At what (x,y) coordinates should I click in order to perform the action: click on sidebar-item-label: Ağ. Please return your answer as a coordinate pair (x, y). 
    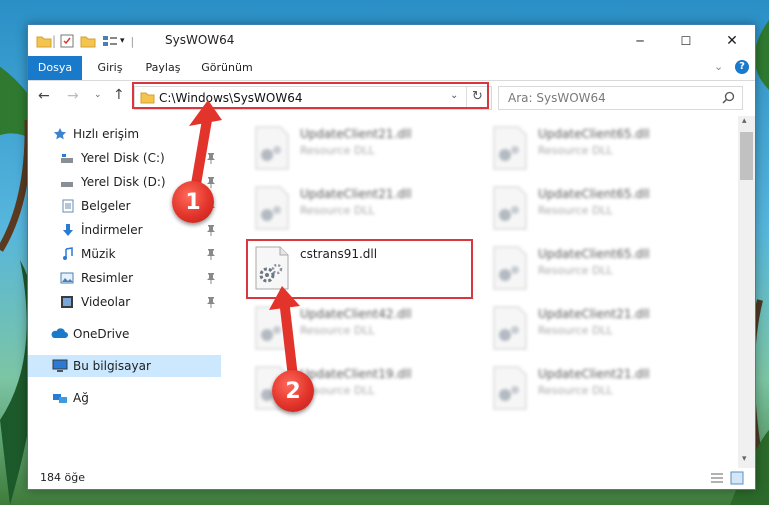
    Looking at the image, I should click on (81, 398).